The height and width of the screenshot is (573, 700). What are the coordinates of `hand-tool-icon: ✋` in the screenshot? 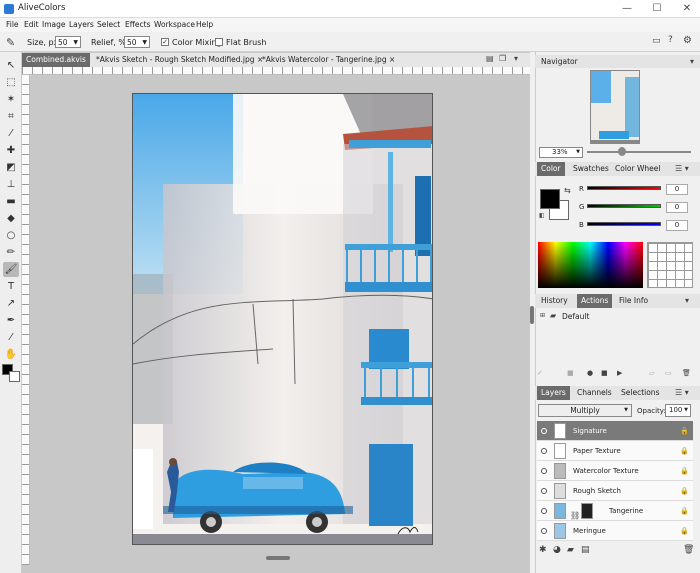 It's located at (11, 354).